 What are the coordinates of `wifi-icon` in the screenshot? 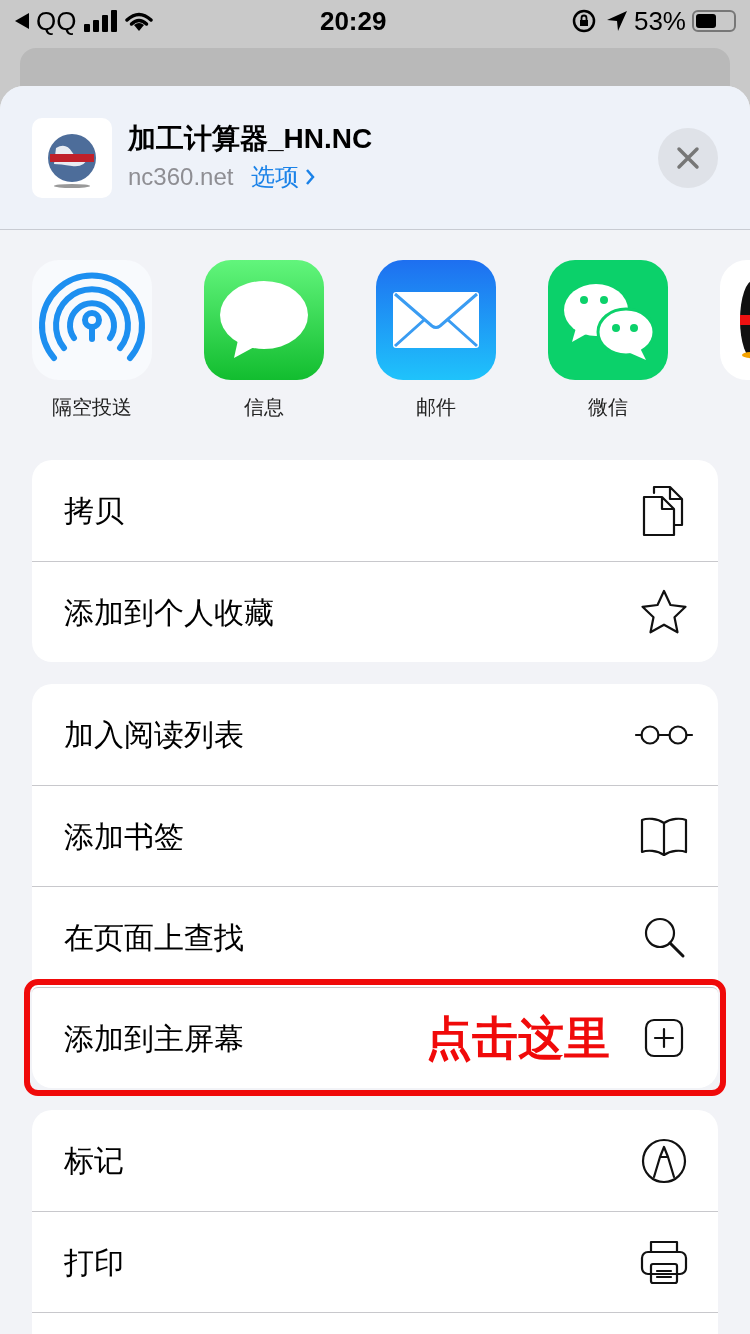 It's located at (139, 21).